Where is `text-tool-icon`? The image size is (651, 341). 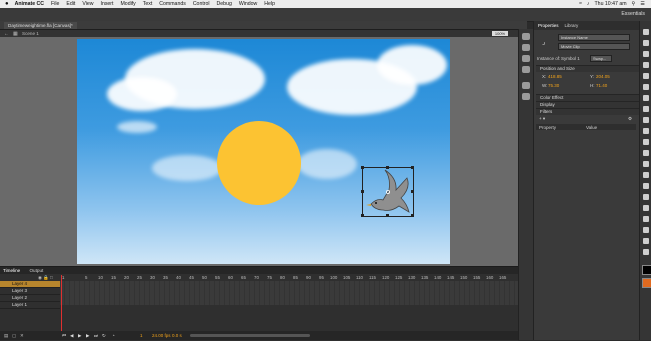 text-tool-icon is located at coordinates (646, 98).